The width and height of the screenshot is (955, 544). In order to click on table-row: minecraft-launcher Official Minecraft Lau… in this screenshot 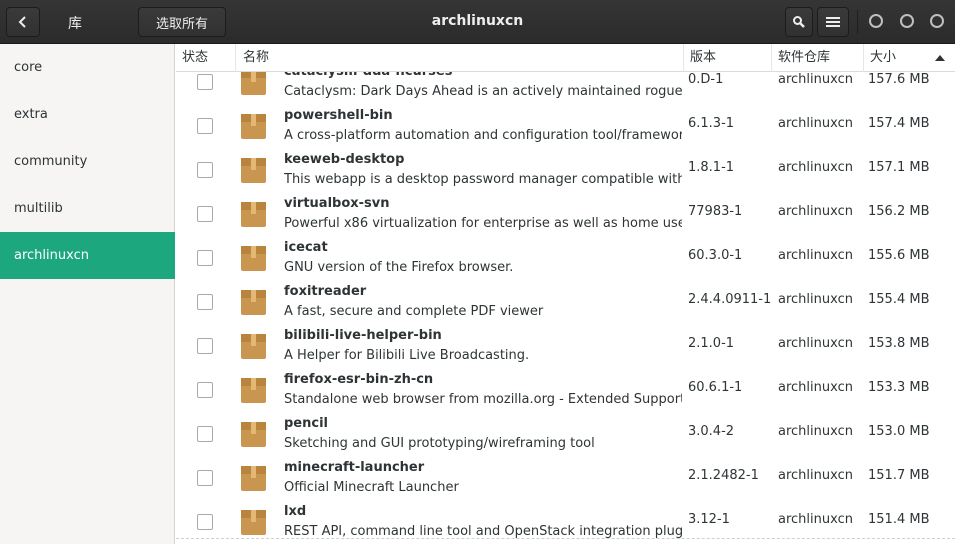, I will do `click(565, 480)`.